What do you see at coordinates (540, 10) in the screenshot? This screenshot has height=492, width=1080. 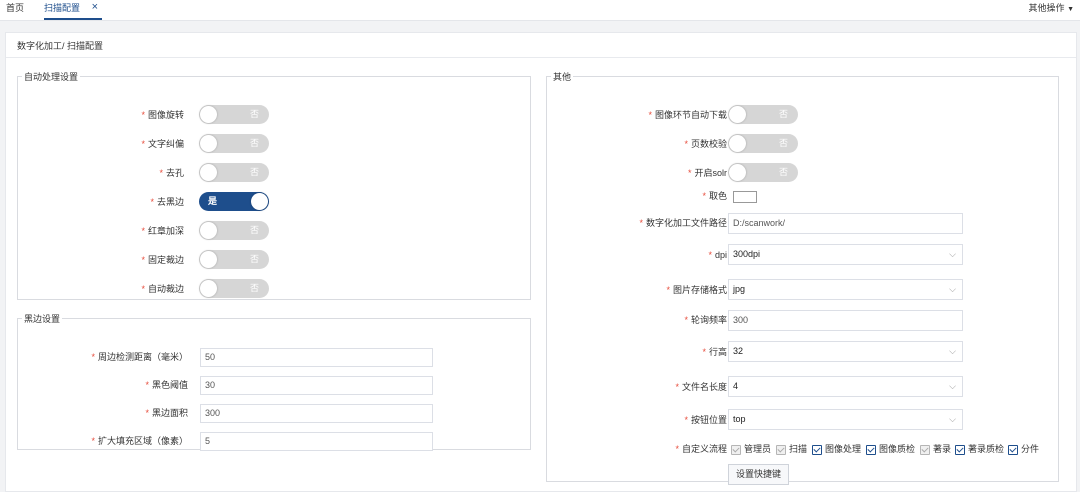 I see `tab-bar: 首页 扫描配置 × 其他操作 ▼` at bounding box center [540, 10].